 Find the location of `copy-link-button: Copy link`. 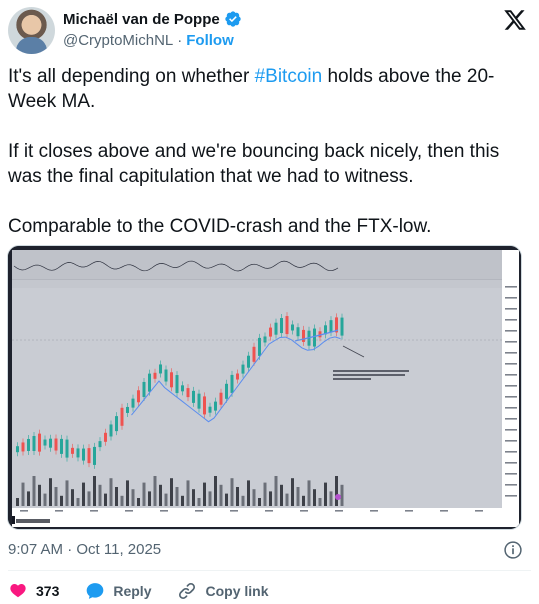

copy-link-button: Copy link is located at coordinates (223, 591).